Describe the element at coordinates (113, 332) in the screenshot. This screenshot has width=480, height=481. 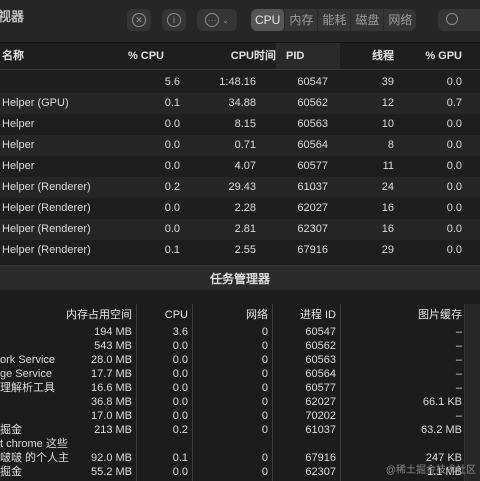
I see `cell-memory: 194 MB` at that location.